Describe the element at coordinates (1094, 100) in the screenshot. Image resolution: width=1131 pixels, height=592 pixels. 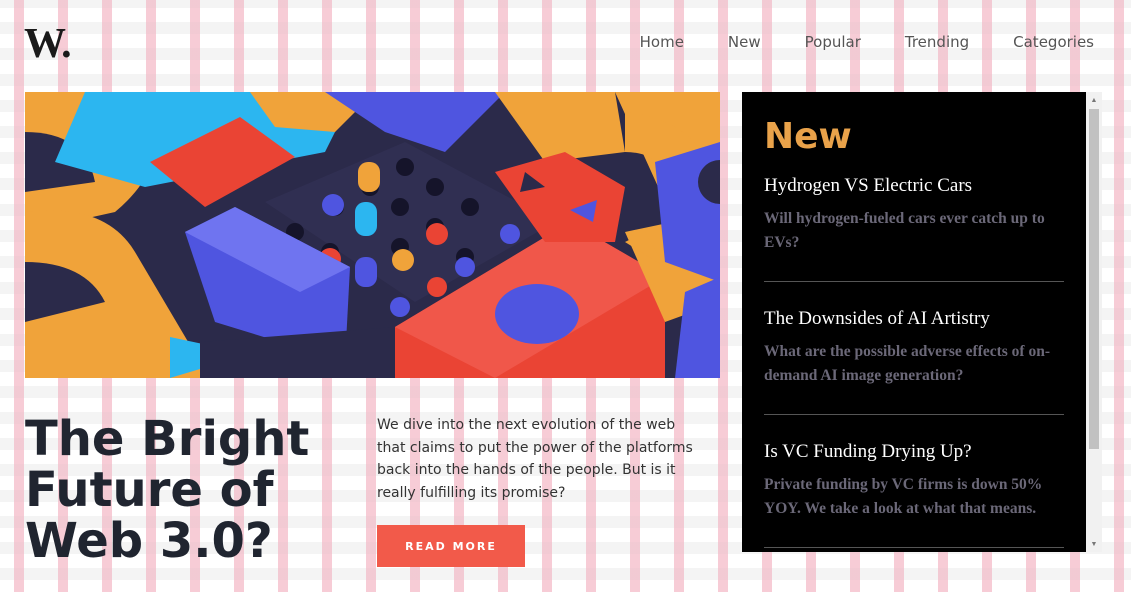
I see `scroll-up-icon: ▲` at that location.